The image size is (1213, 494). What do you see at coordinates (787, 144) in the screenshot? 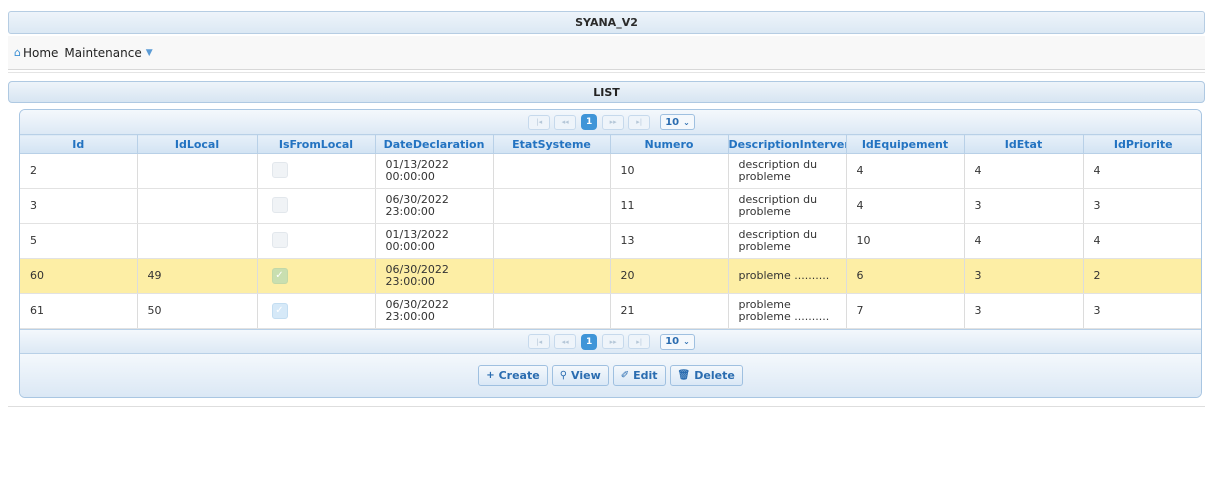
I see `column-header-description: DescriptionInterven` at bounding box center [787, 144].